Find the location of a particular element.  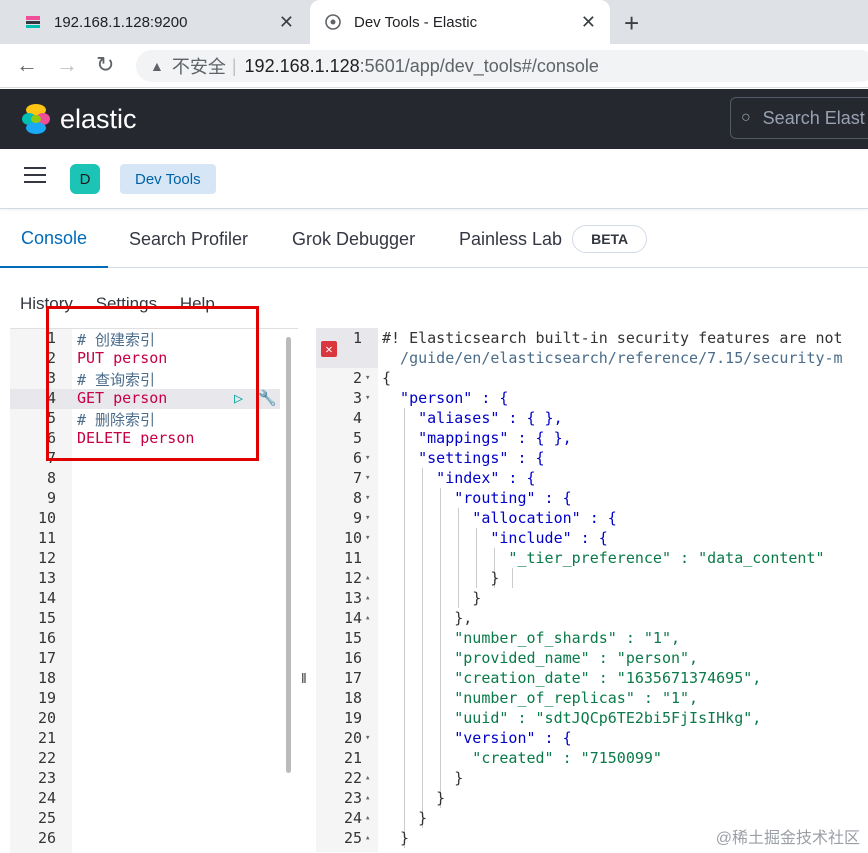

back-icon: ← is located at coordinates (27, 65).